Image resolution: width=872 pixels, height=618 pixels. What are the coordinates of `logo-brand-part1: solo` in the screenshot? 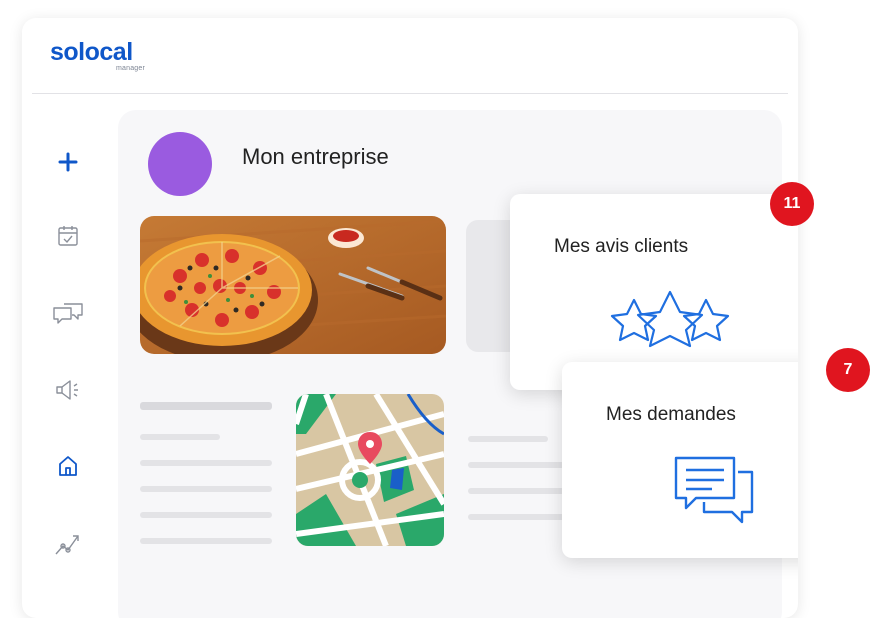 It's located at (75, 52).